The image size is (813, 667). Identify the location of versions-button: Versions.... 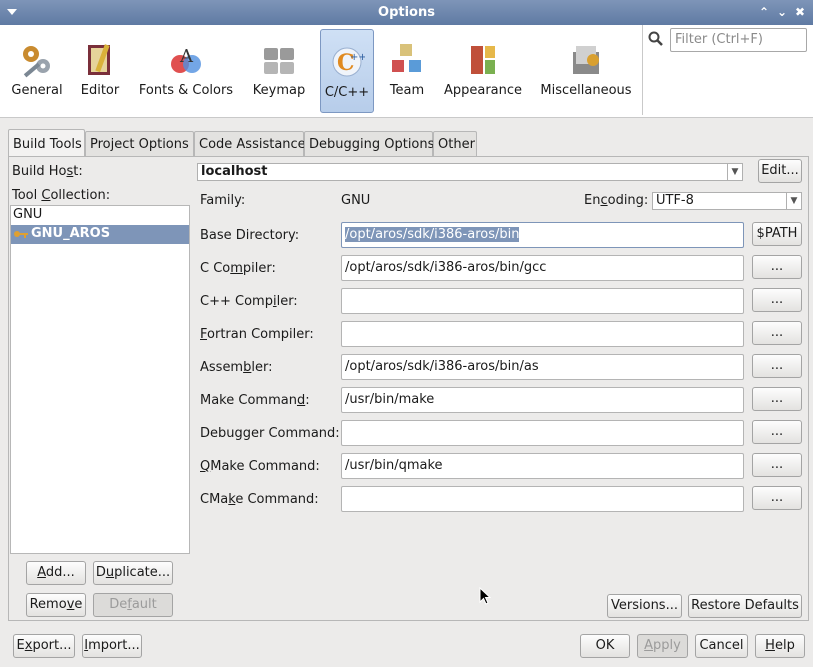
(644, 606).